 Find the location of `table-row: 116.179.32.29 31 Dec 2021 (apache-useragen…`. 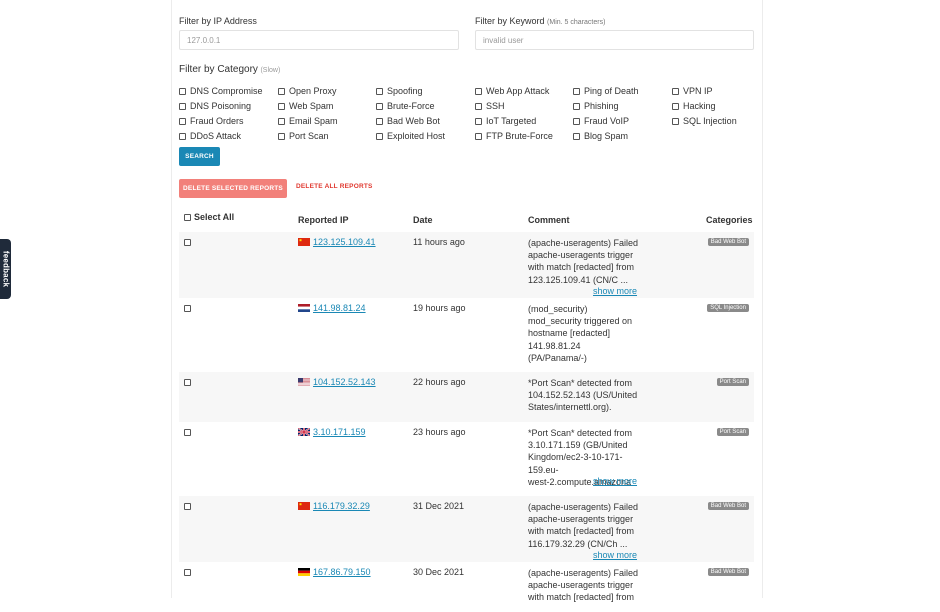

table-row: 116.179.32.29 31 Dec 2021 (apache-useragen… is located at coordinates (466, 529).